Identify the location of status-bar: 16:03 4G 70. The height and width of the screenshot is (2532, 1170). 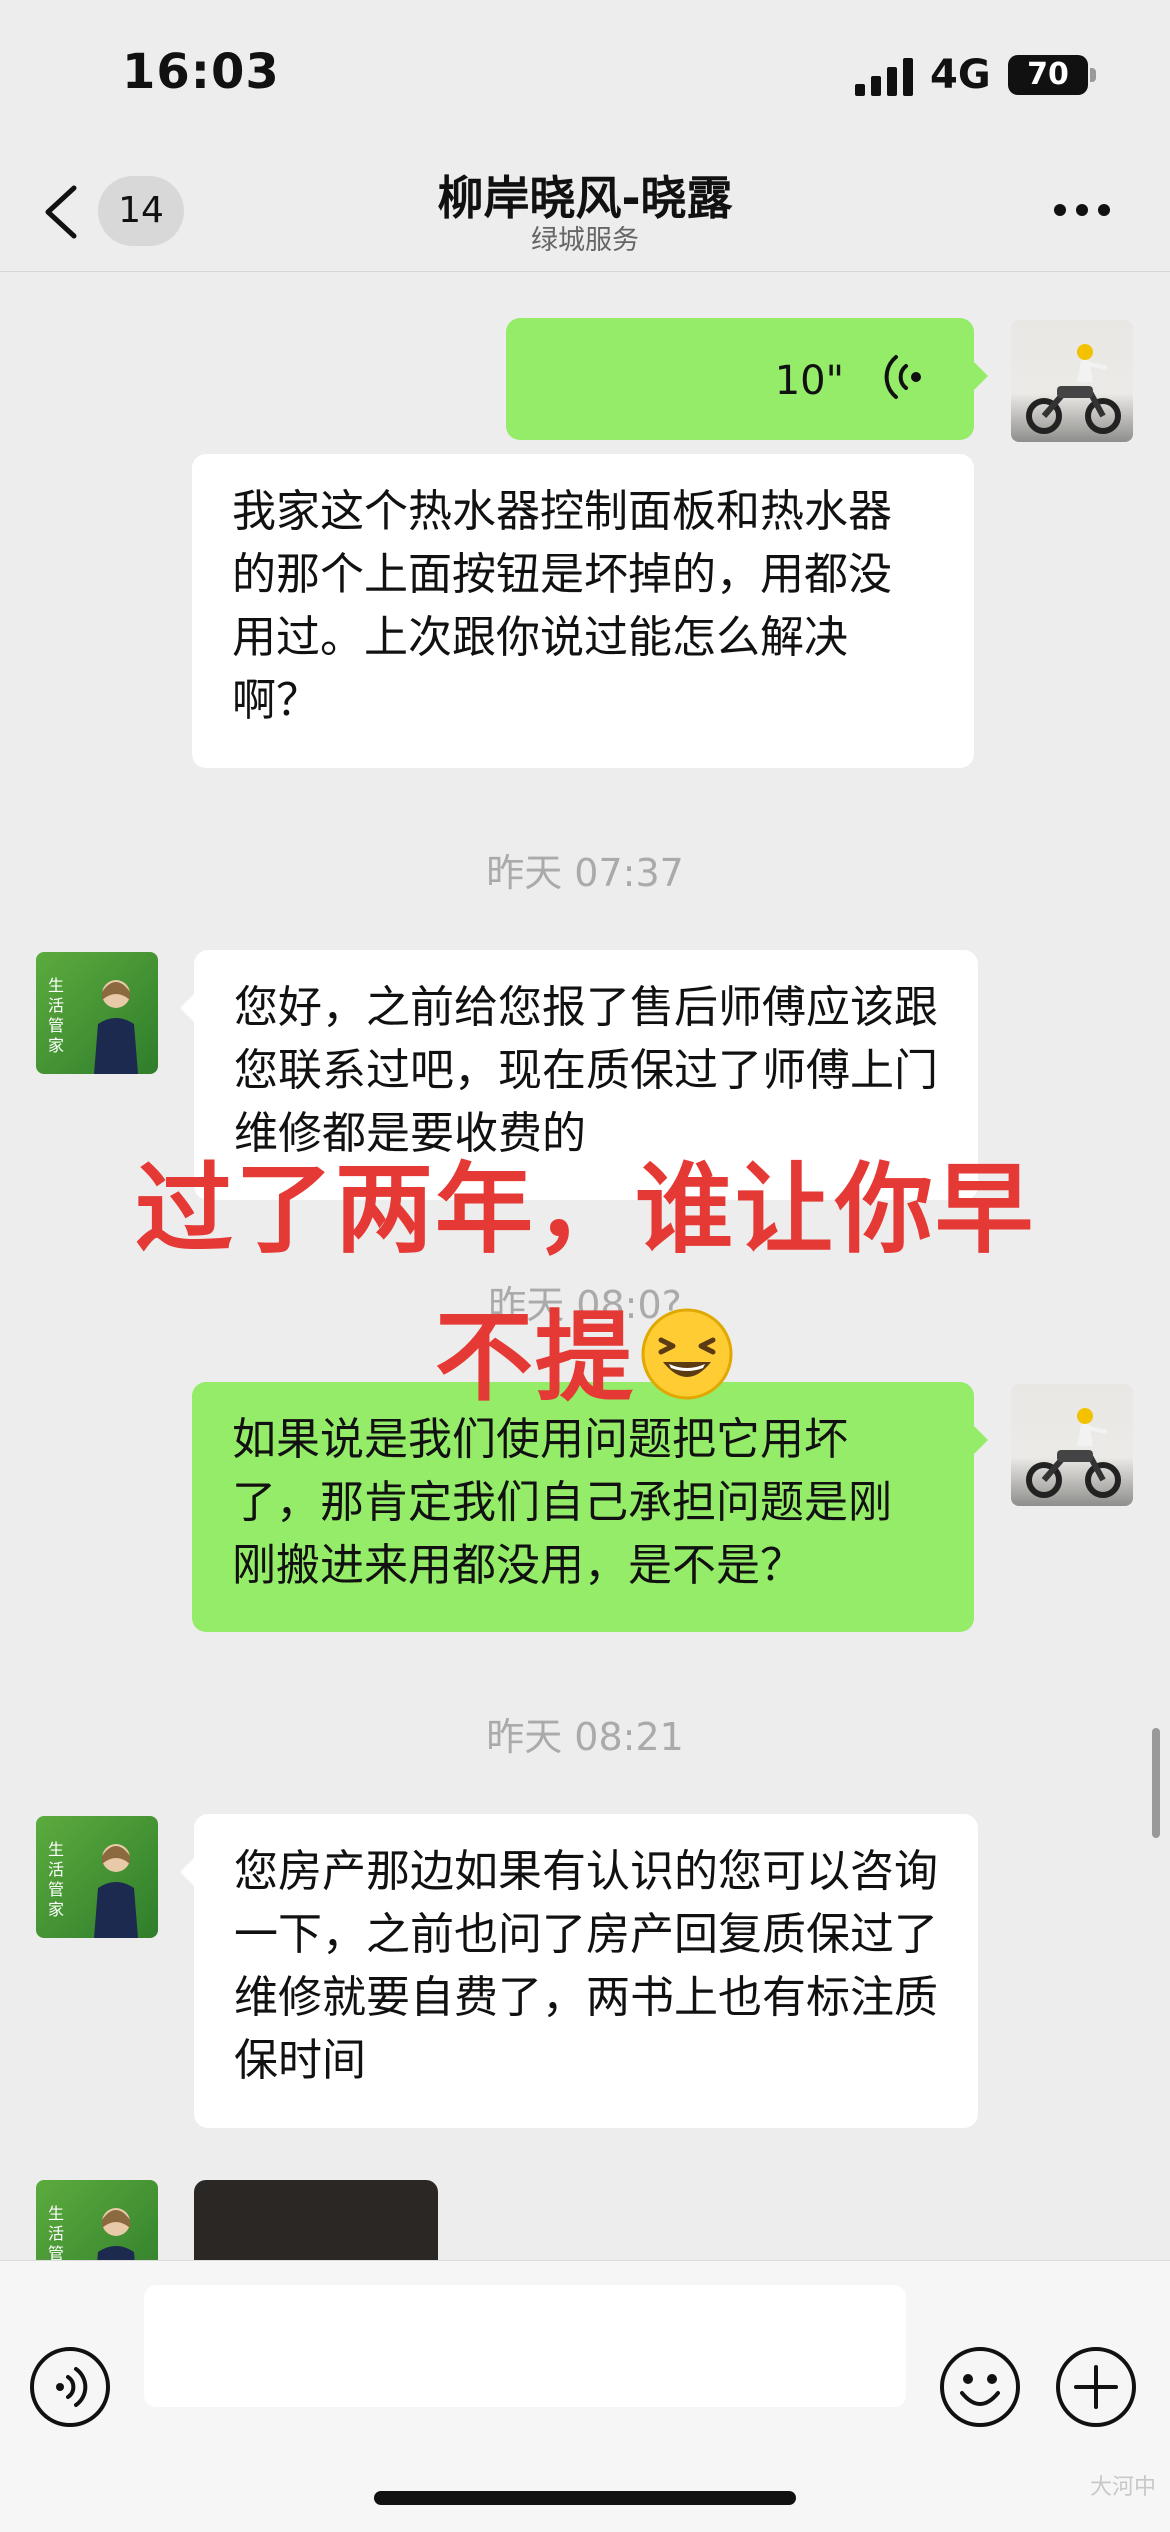
(585, 75).